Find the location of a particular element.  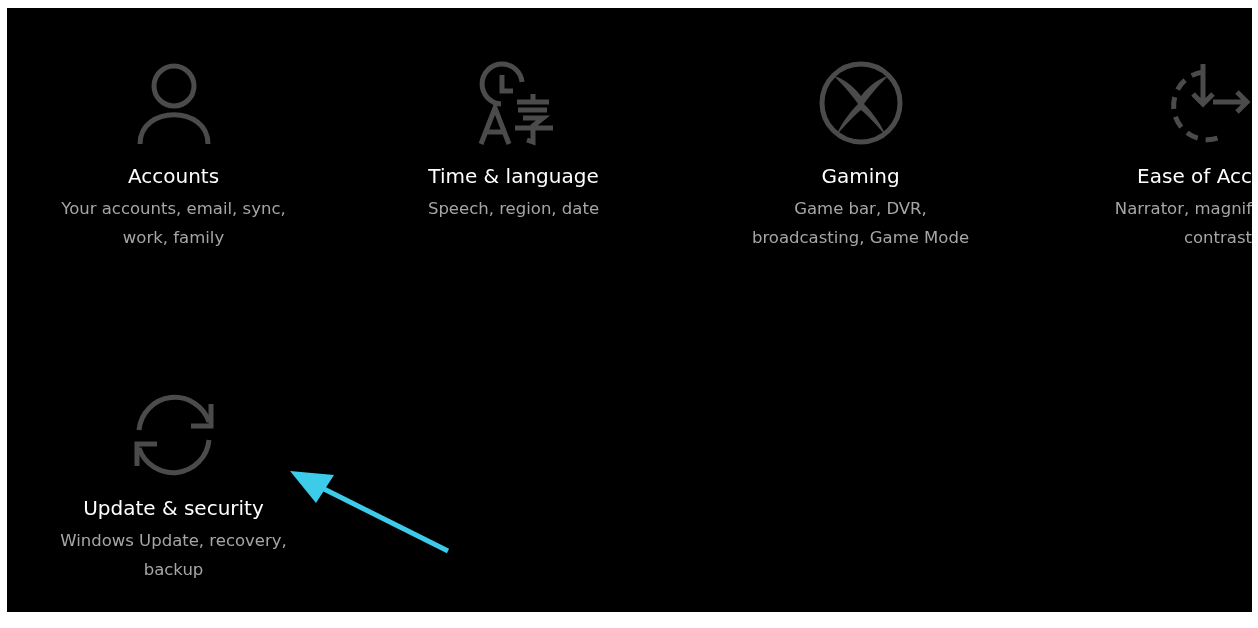

tile-description: Your accounts, email, sync, work, family is located at coordinates (173, 223).